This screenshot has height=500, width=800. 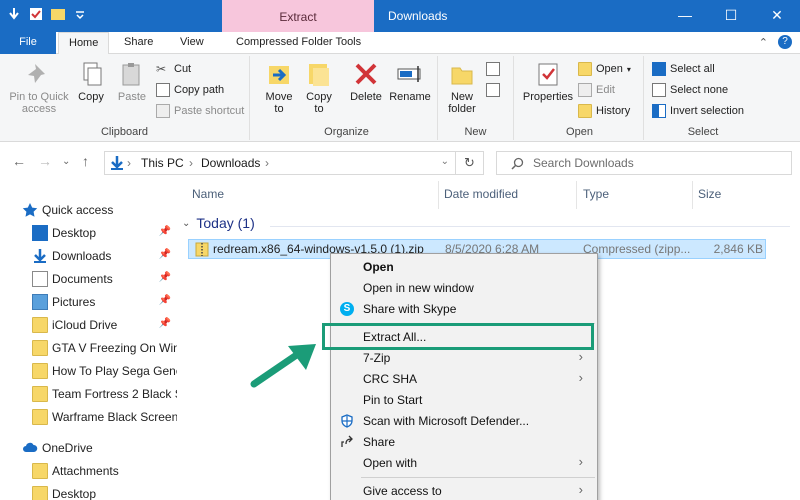 What do you see at coordinates (585, 90) in the screenshot?
I see `edit-icon` at bounding box center [585, 90].